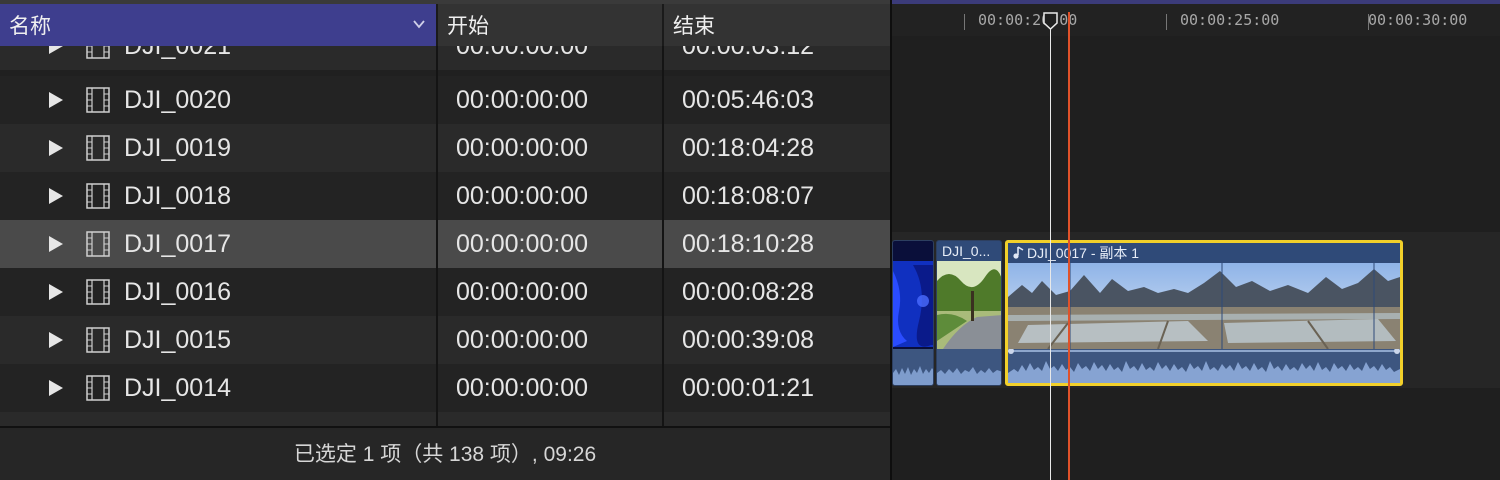 The height and width of the screenshot is (480, 1500). I want to click on selection-status: 已选定 1 项（共 138 项）, 09:26, so click(445, 454).